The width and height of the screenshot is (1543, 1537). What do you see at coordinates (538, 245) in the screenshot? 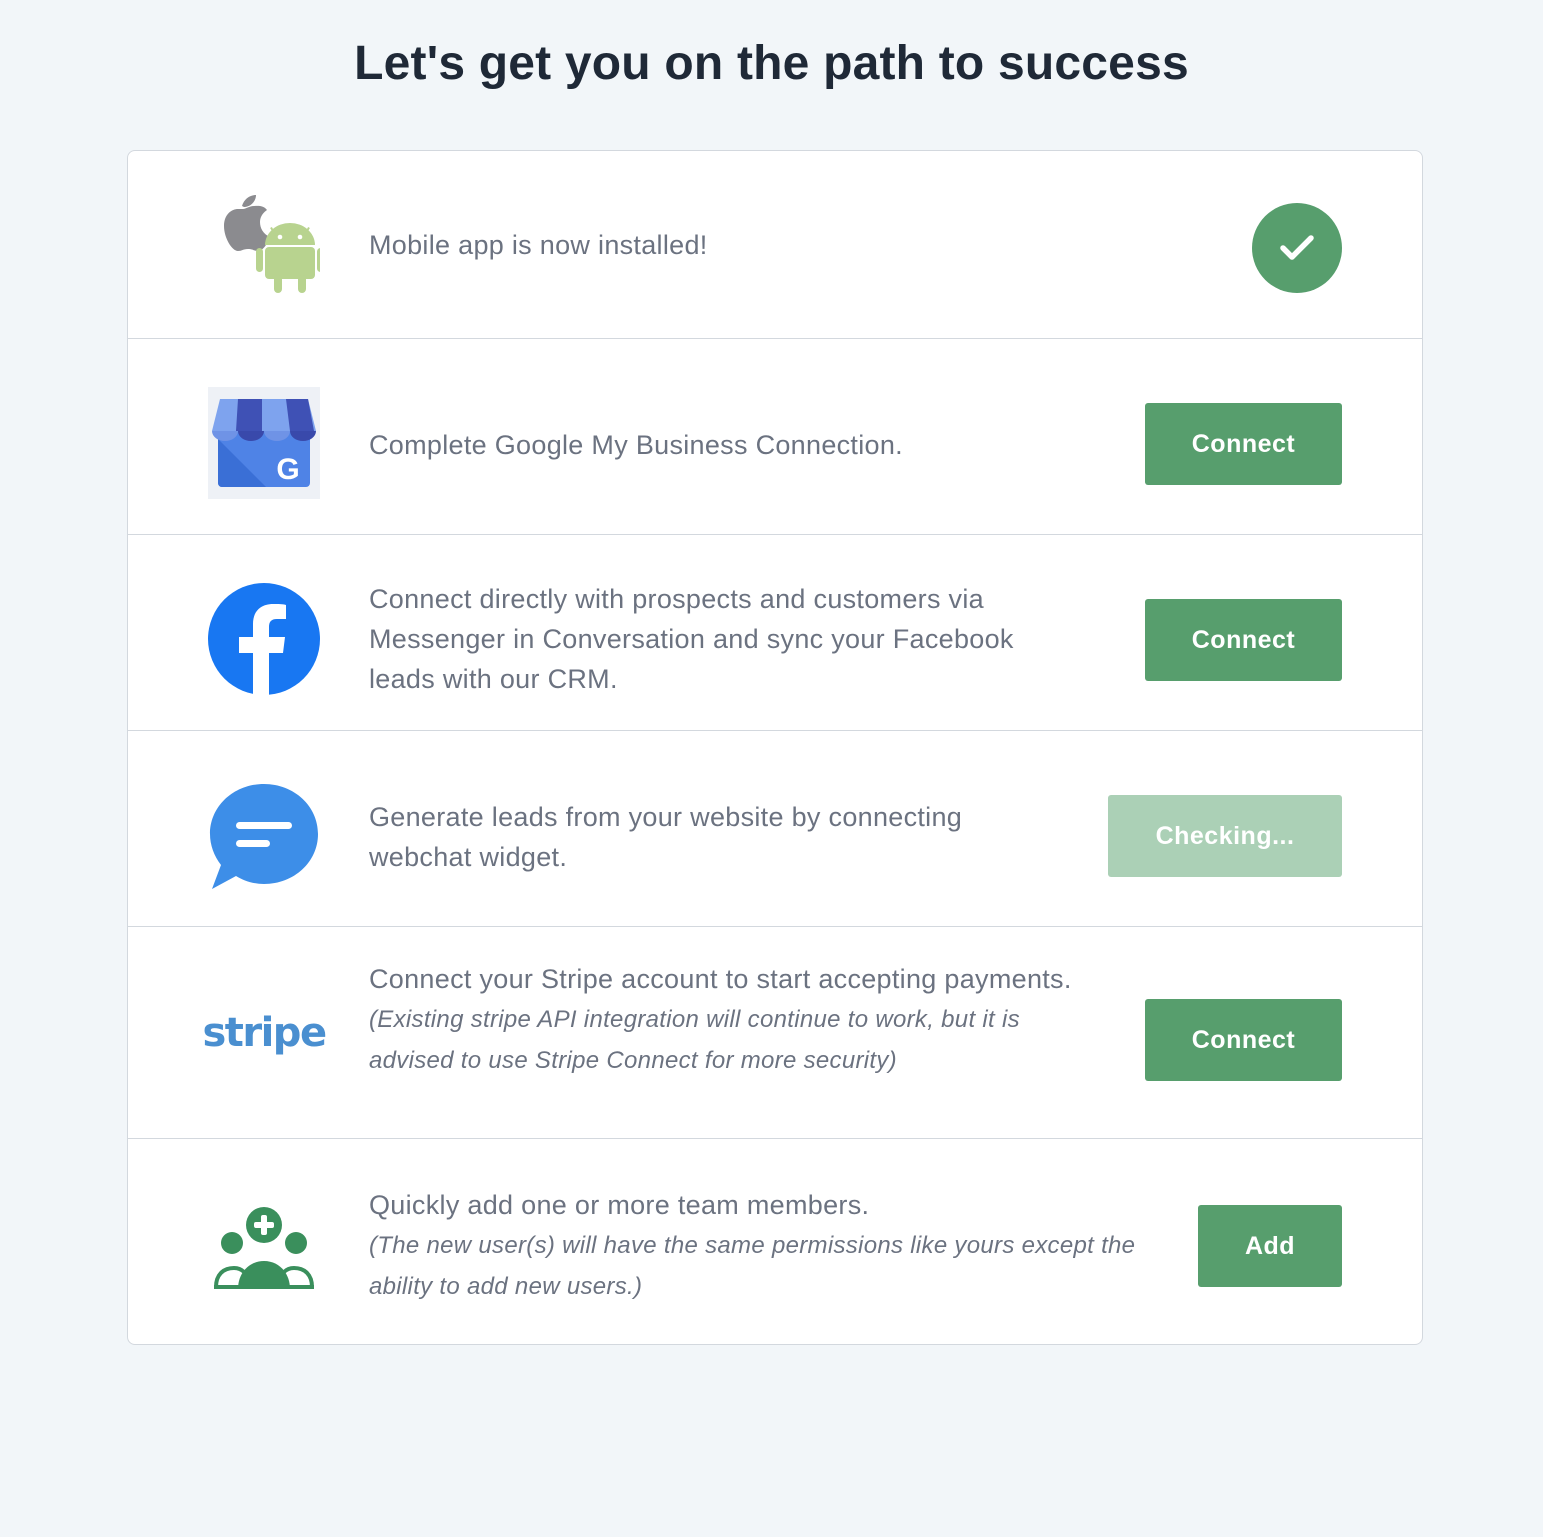
I see `step-text: Mobile app is now installed!` at bounding box center [538, 245].